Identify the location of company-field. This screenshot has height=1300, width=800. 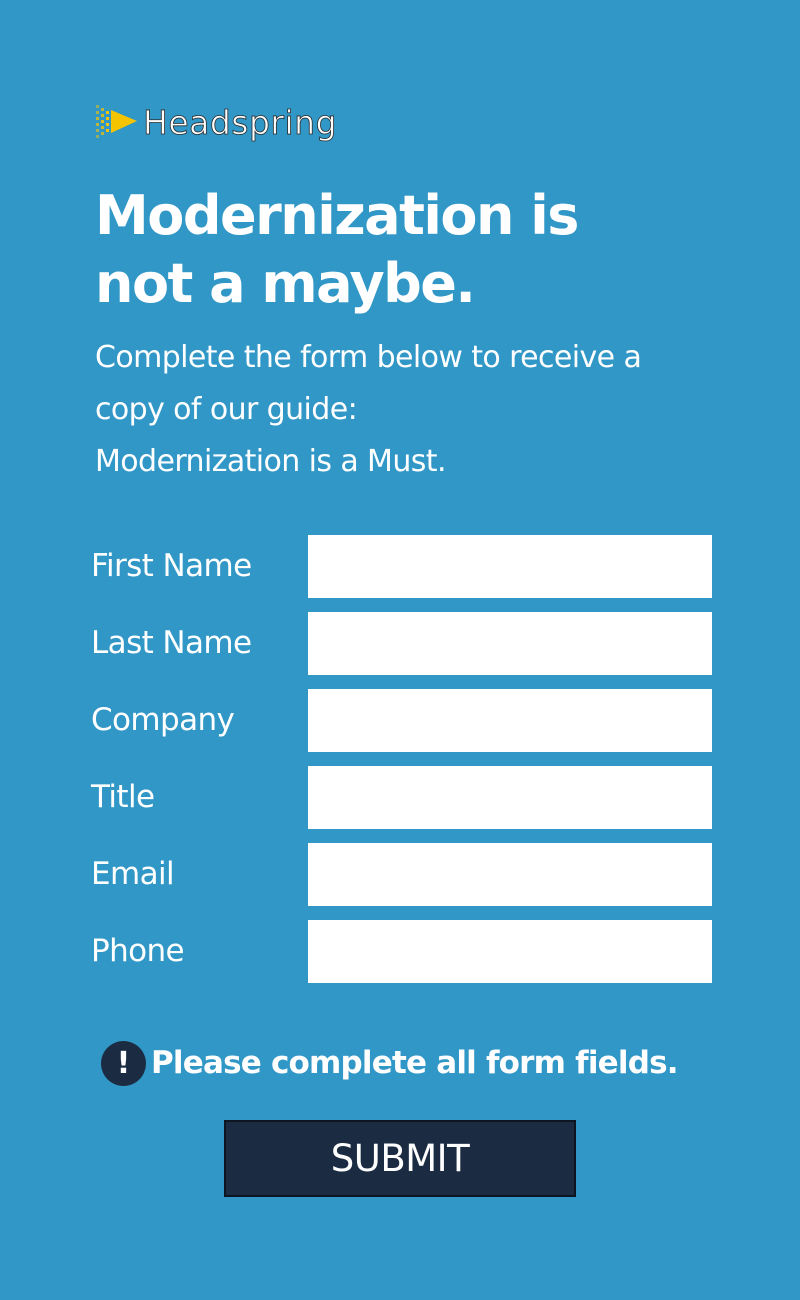
(510, 720).